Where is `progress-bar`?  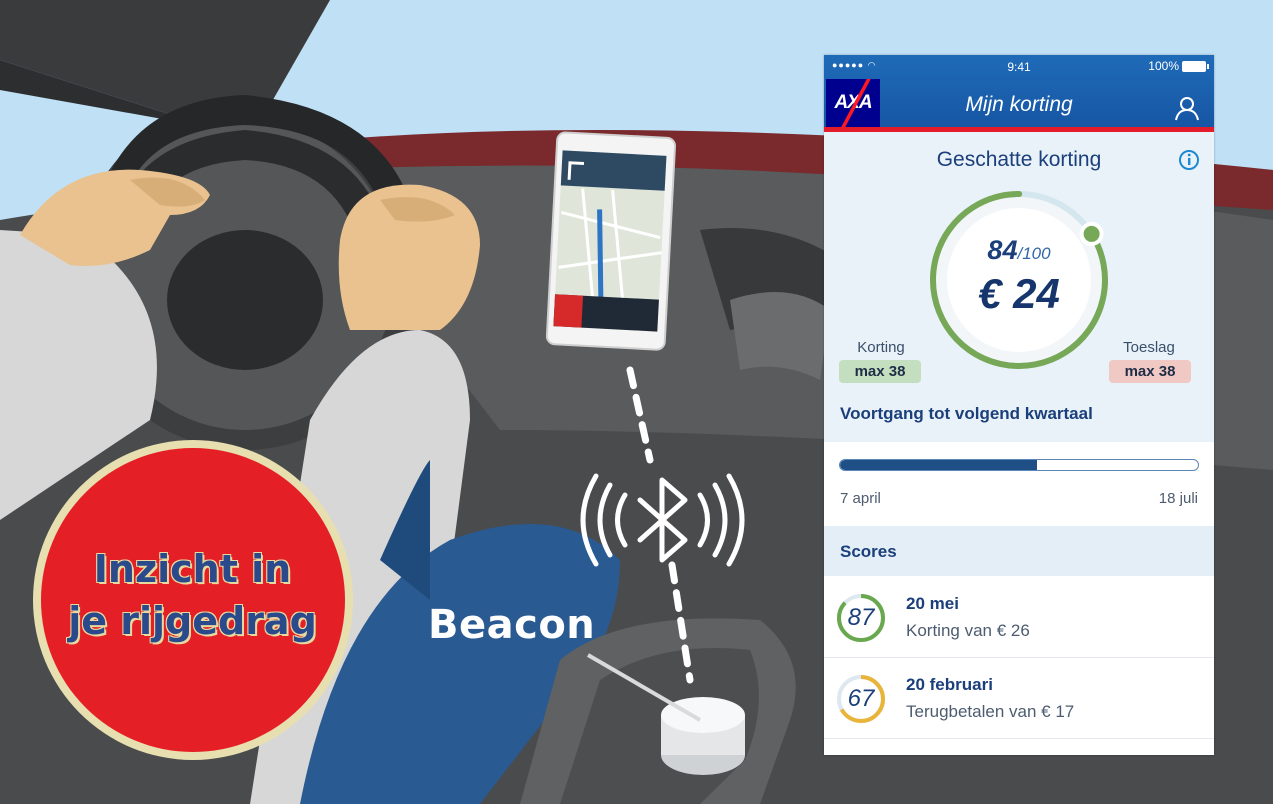
progress-bar is located at coordinates (1019, 465).